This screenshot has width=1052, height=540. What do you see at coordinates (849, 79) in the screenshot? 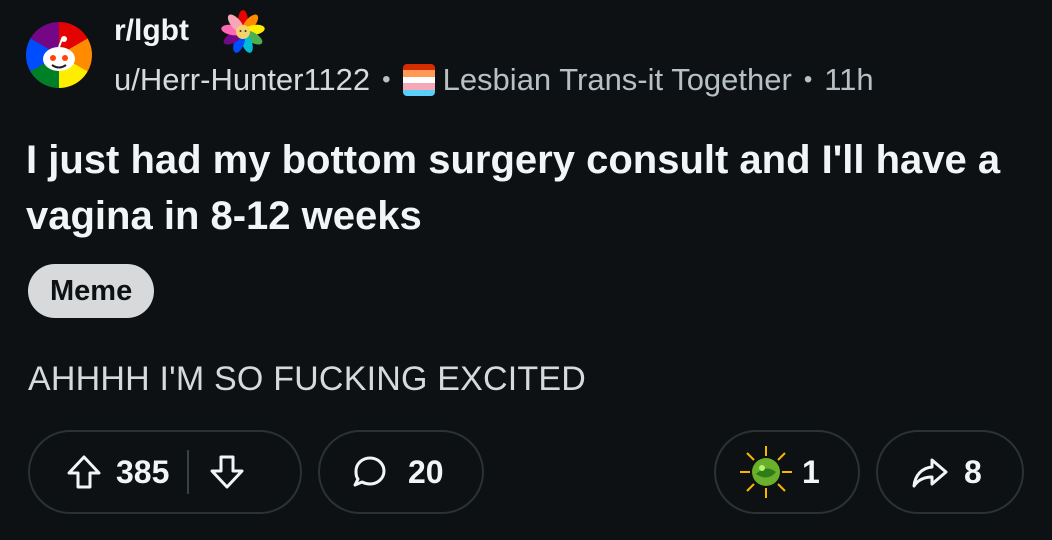
I see `post-age: 11h` at bounding box center [849, 79].